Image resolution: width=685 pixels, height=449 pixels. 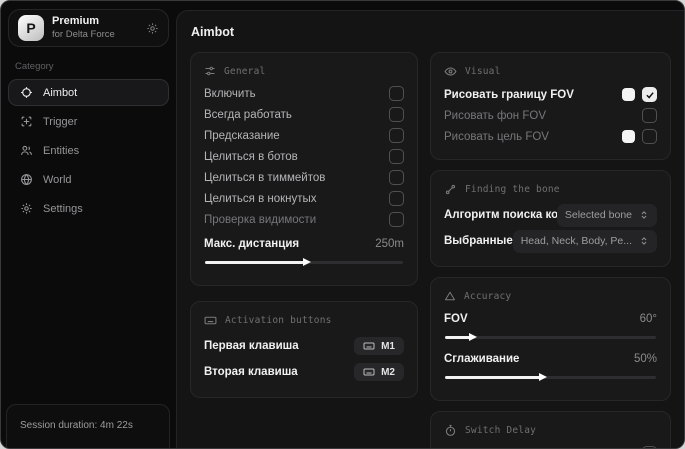 I want to click on setting-row: Задержка переключения, so click(x=550, y=445).